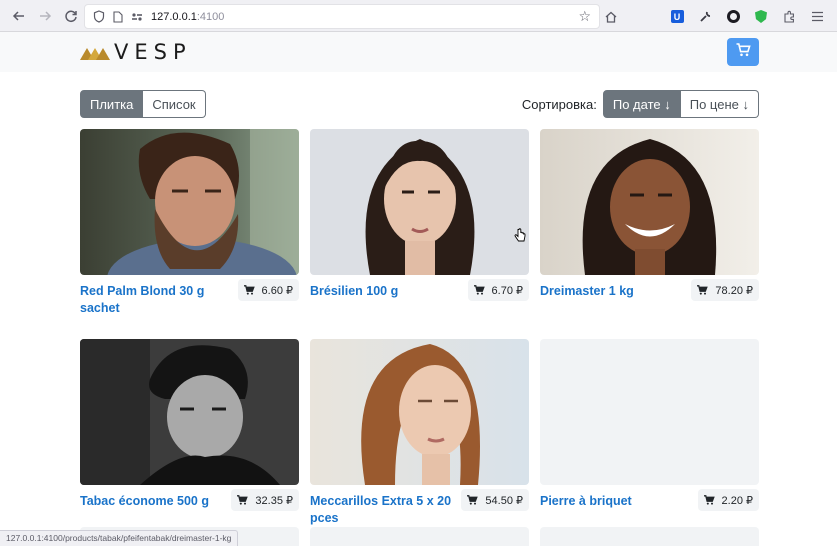  Describe the element at coordinates (734, 290) in the screenshot. I see `product-price: 78.20 ₽` at that location.